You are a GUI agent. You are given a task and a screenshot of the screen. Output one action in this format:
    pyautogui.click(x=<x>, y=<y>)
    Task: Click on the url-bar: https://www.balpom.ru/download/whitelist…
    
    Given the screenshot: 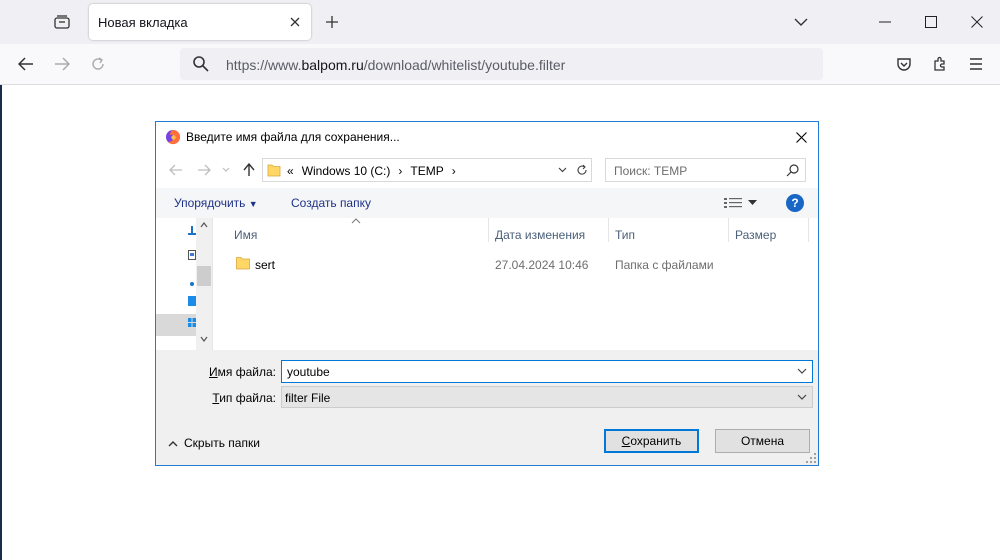 What is the action you would take?
    pyautogui.click(x=501, y=64)
    